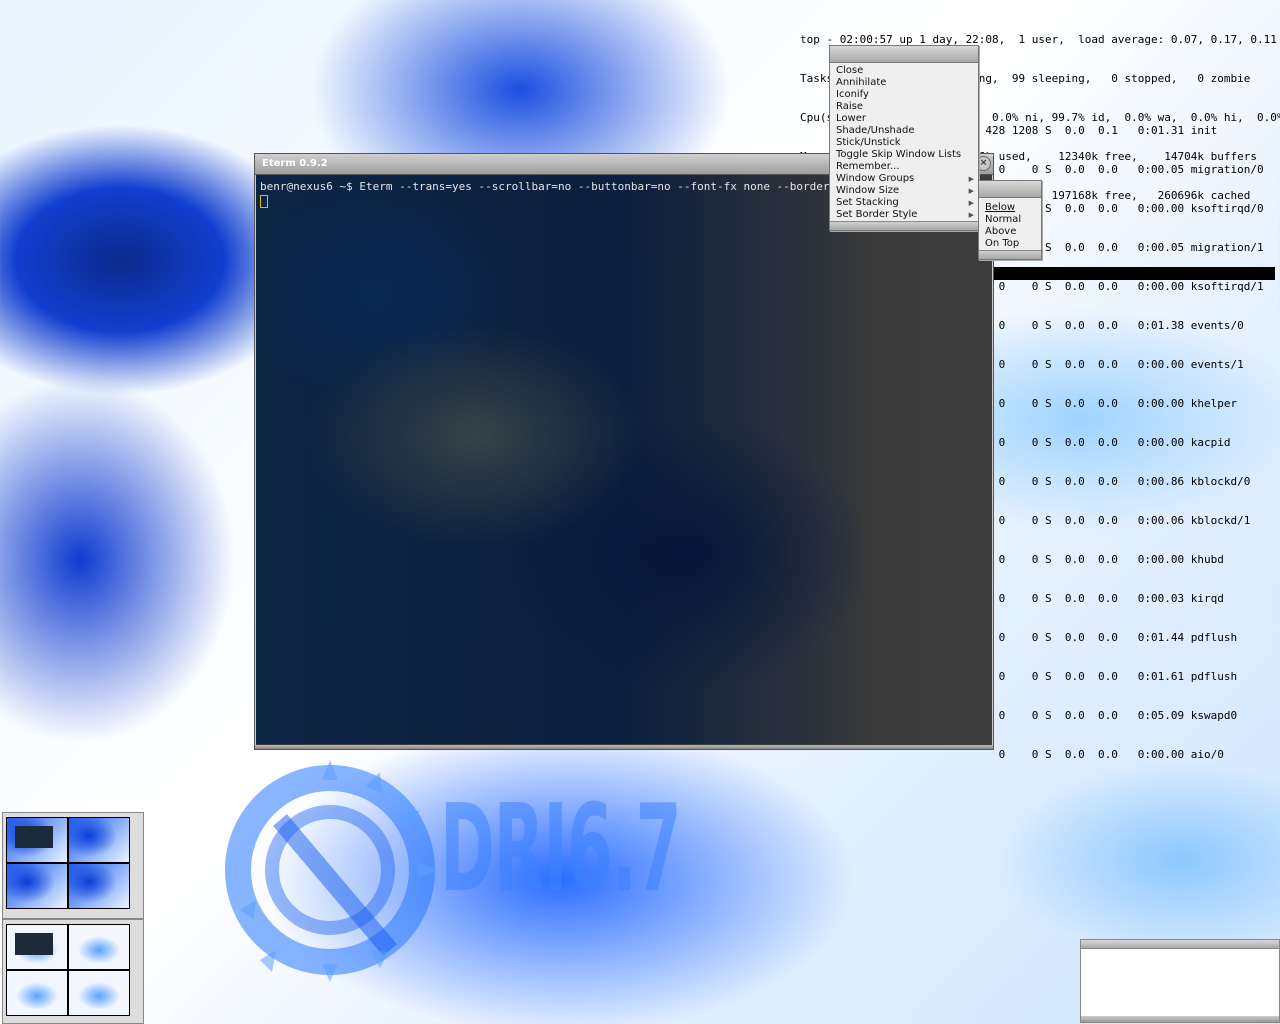 This screenshot has width=1280, height=1024. What do you see at coordinates (904, 119) in the screenshot?
I see `menu-item-lower: Lower` at bounding box center [904, 119].